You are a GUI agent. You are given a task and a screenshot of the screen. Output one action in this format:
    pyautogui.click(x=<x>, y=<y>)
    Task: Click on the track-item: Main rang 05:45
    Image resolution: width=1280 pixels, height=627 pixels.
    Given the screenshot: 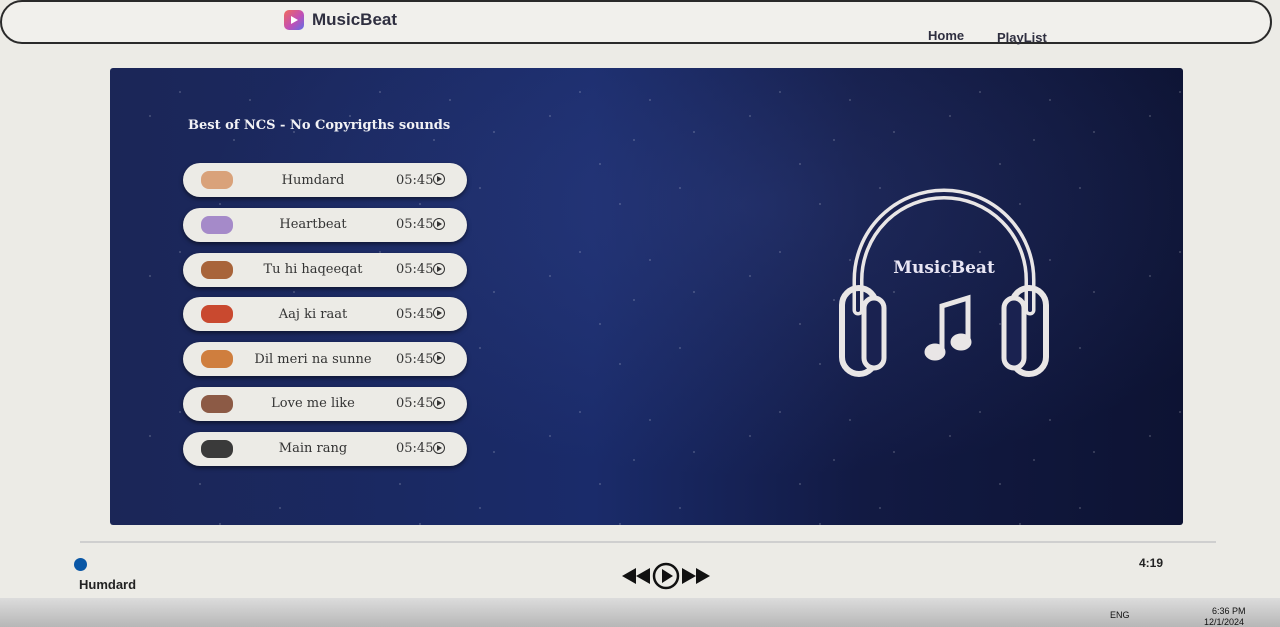 What is the action you would take?
    pyautogui.click(x=325, y=448)
    